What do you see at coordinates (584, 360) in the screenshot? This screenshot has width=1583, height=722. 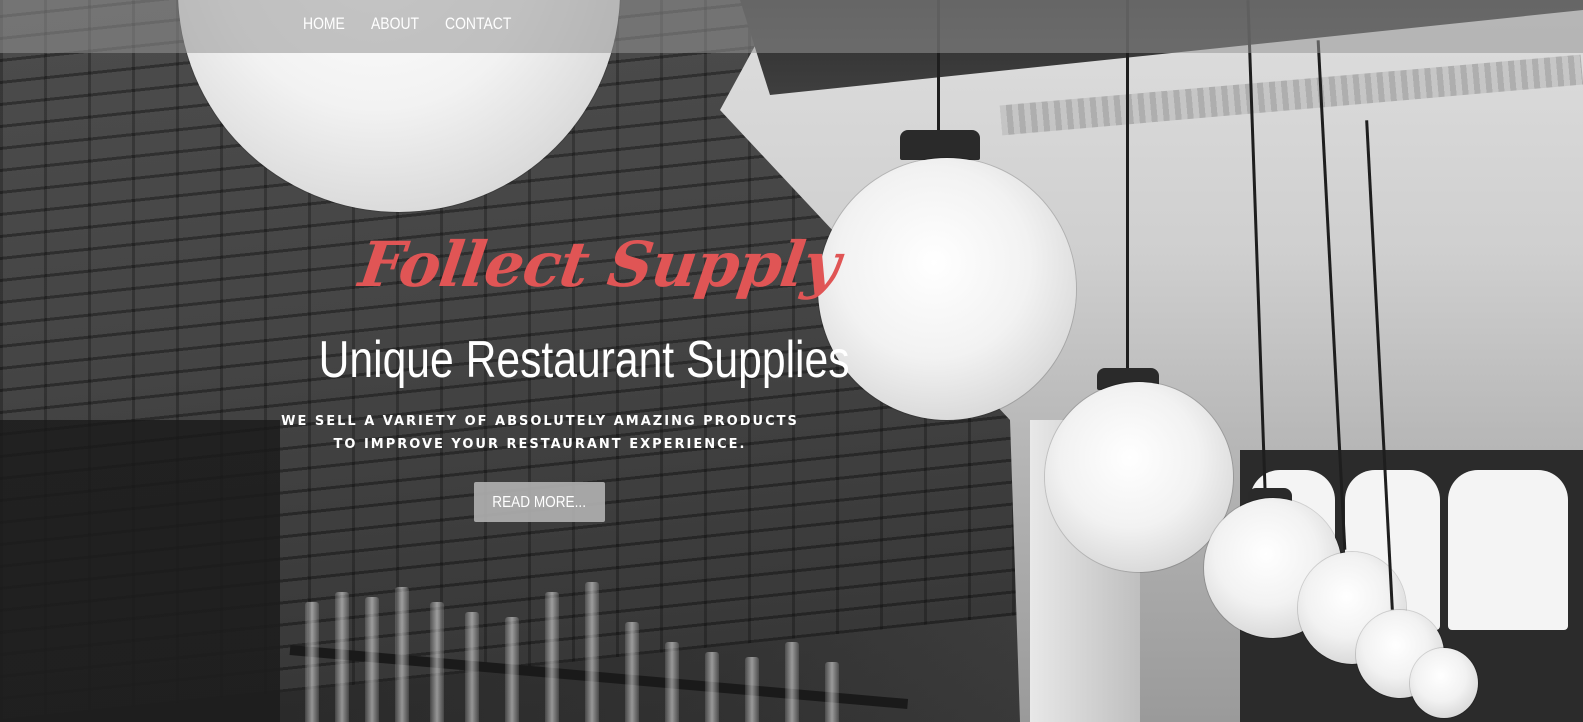 I see `hero-headline: Unique Restaurant Supplies` at bounding box center [584, 360].